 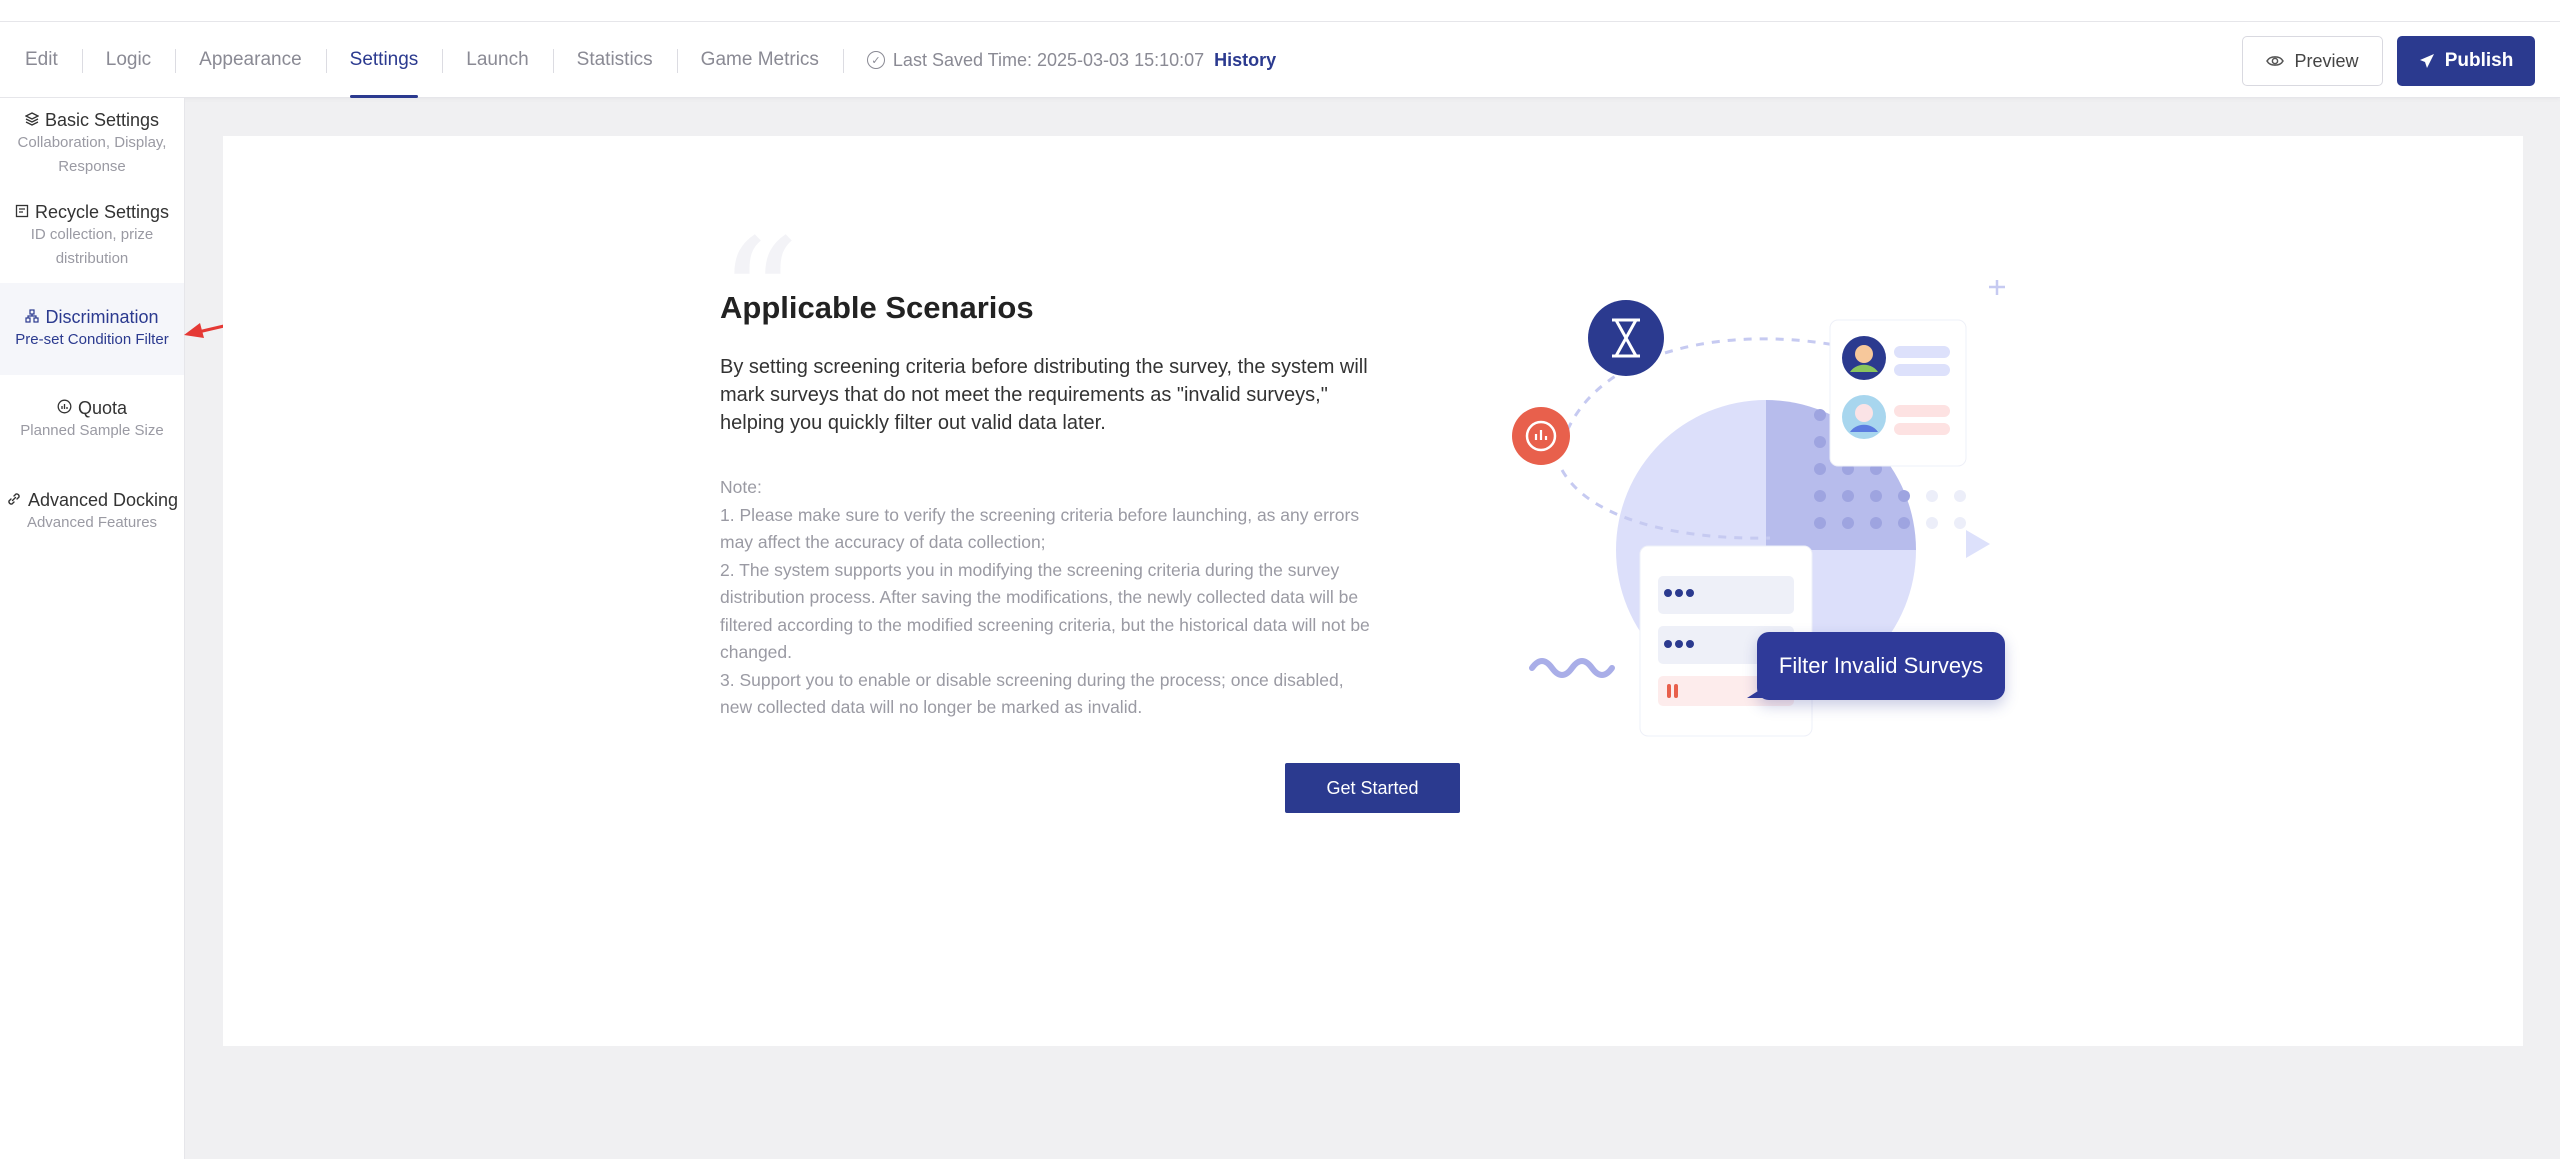 What do you see at coordinates (1245, 60) in the screenshot?
I see `history-link: History` at bounding box center [1245, 60].